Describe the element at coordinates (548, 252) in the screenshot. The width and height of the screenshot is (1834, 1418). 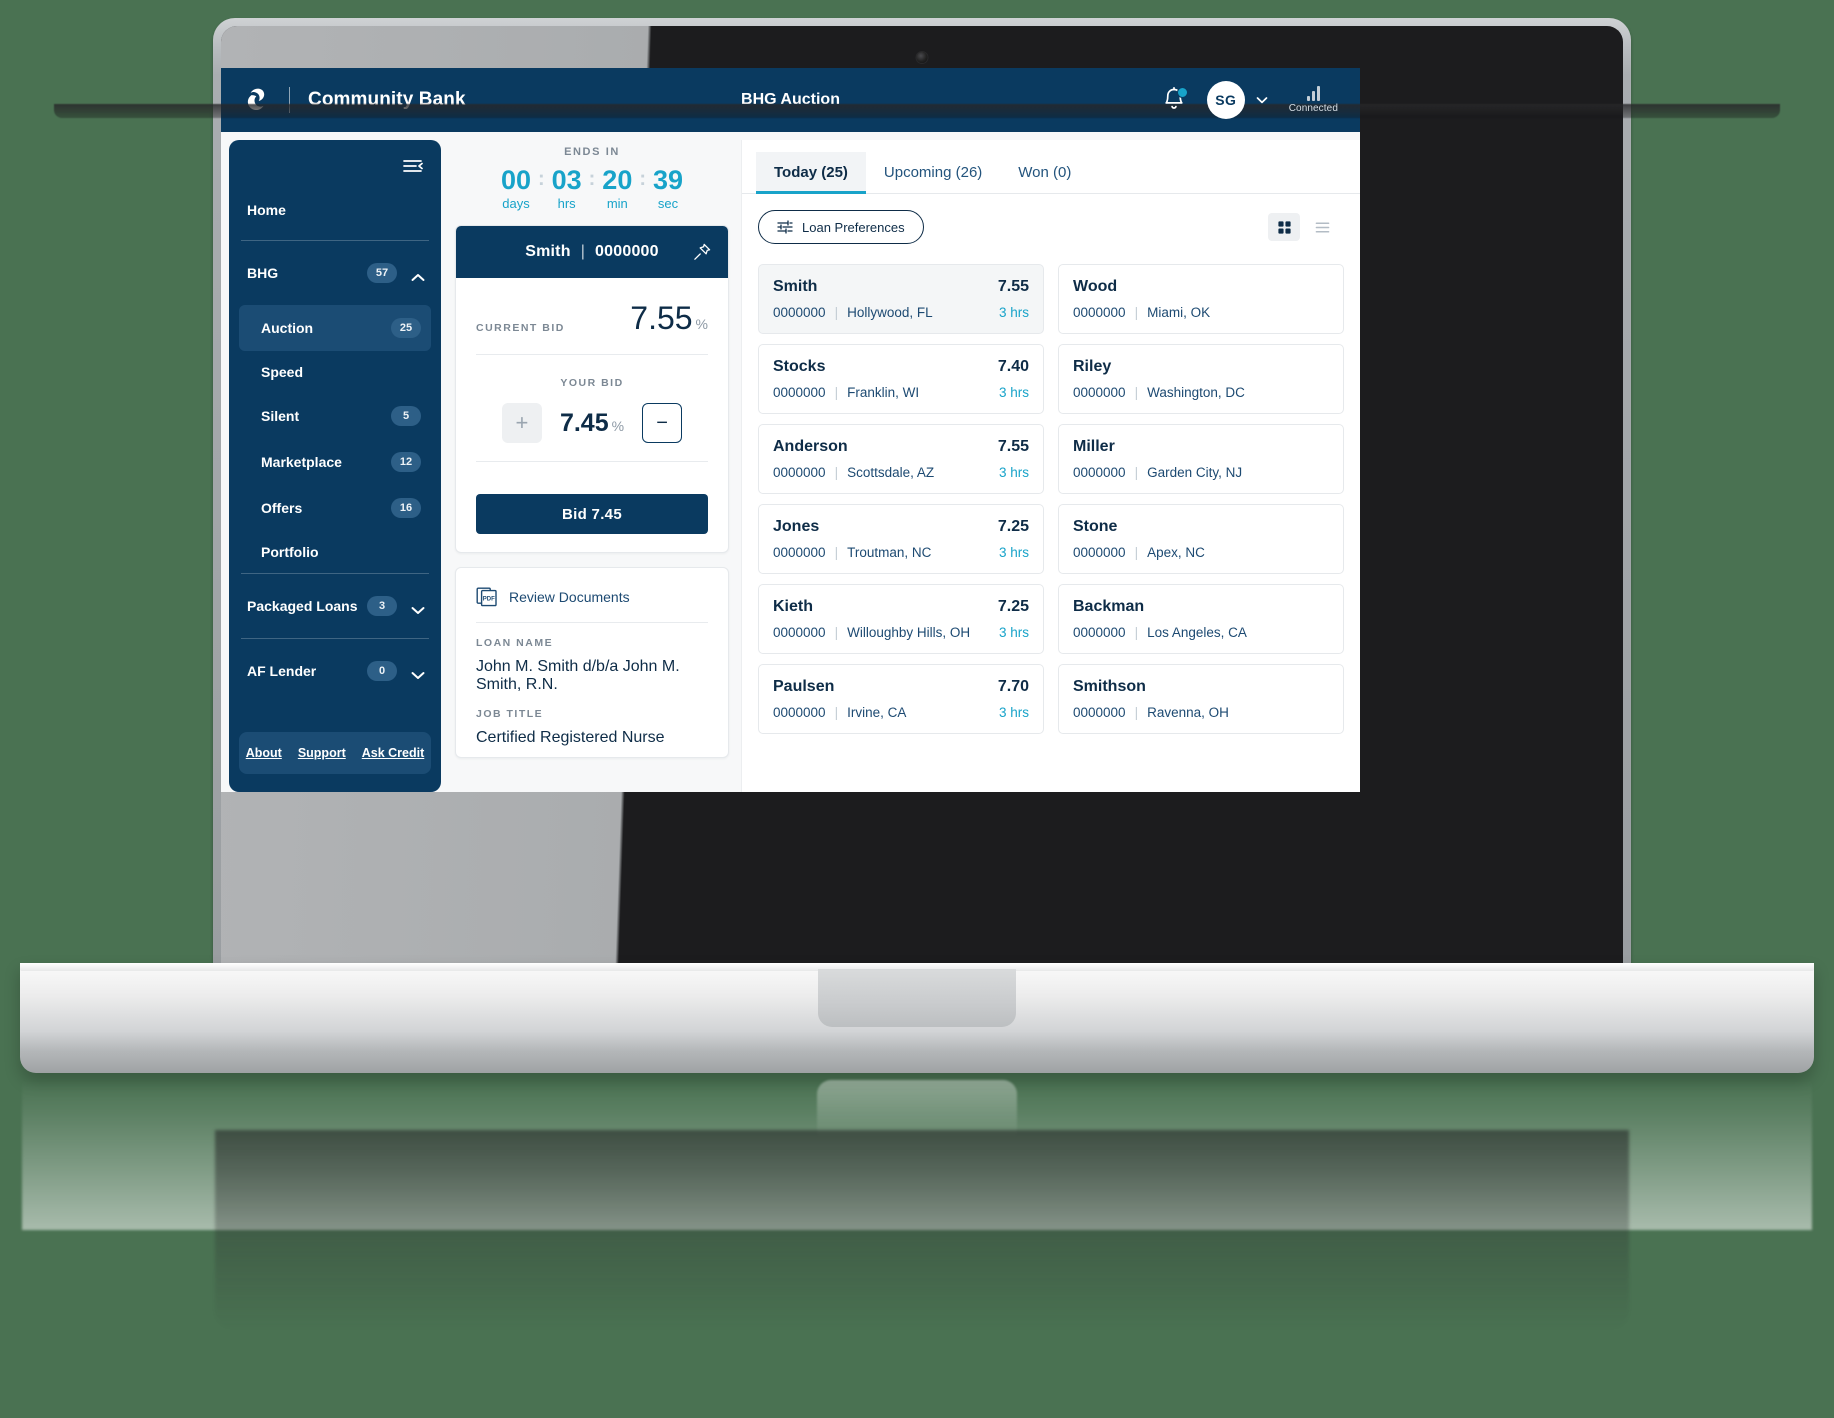
I see `bid-borrower-name: Smith` at that location.